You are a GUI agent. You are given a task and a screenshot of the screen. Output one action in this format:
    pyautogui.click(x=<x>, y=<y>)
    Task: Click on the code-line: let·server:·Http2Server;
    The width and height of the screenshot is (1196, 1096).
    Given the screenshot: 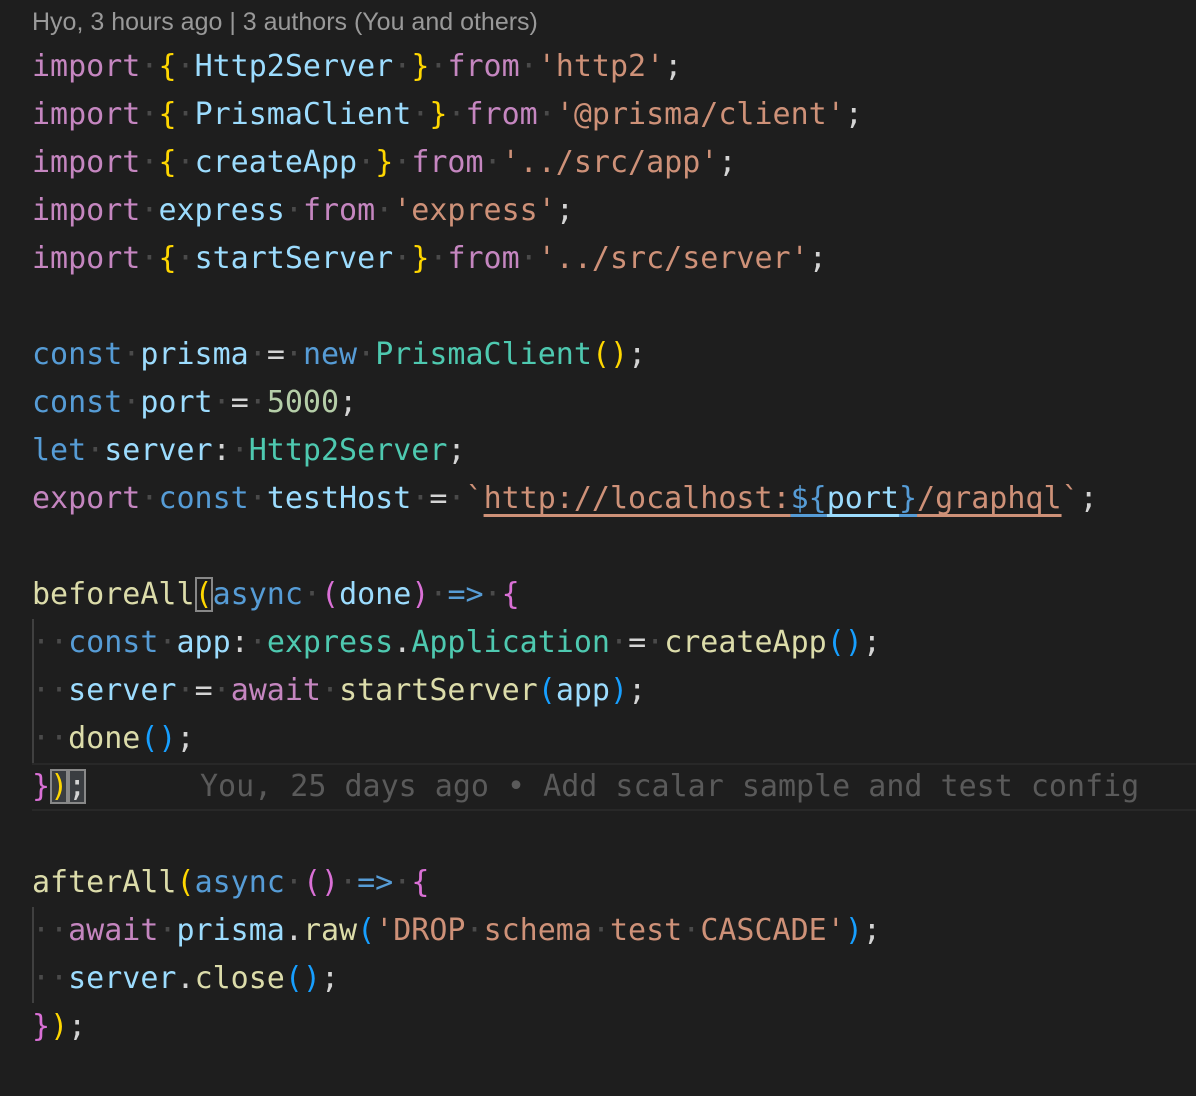 What is the action you would take?
    pyautogui.click(x=614, y=451)
    